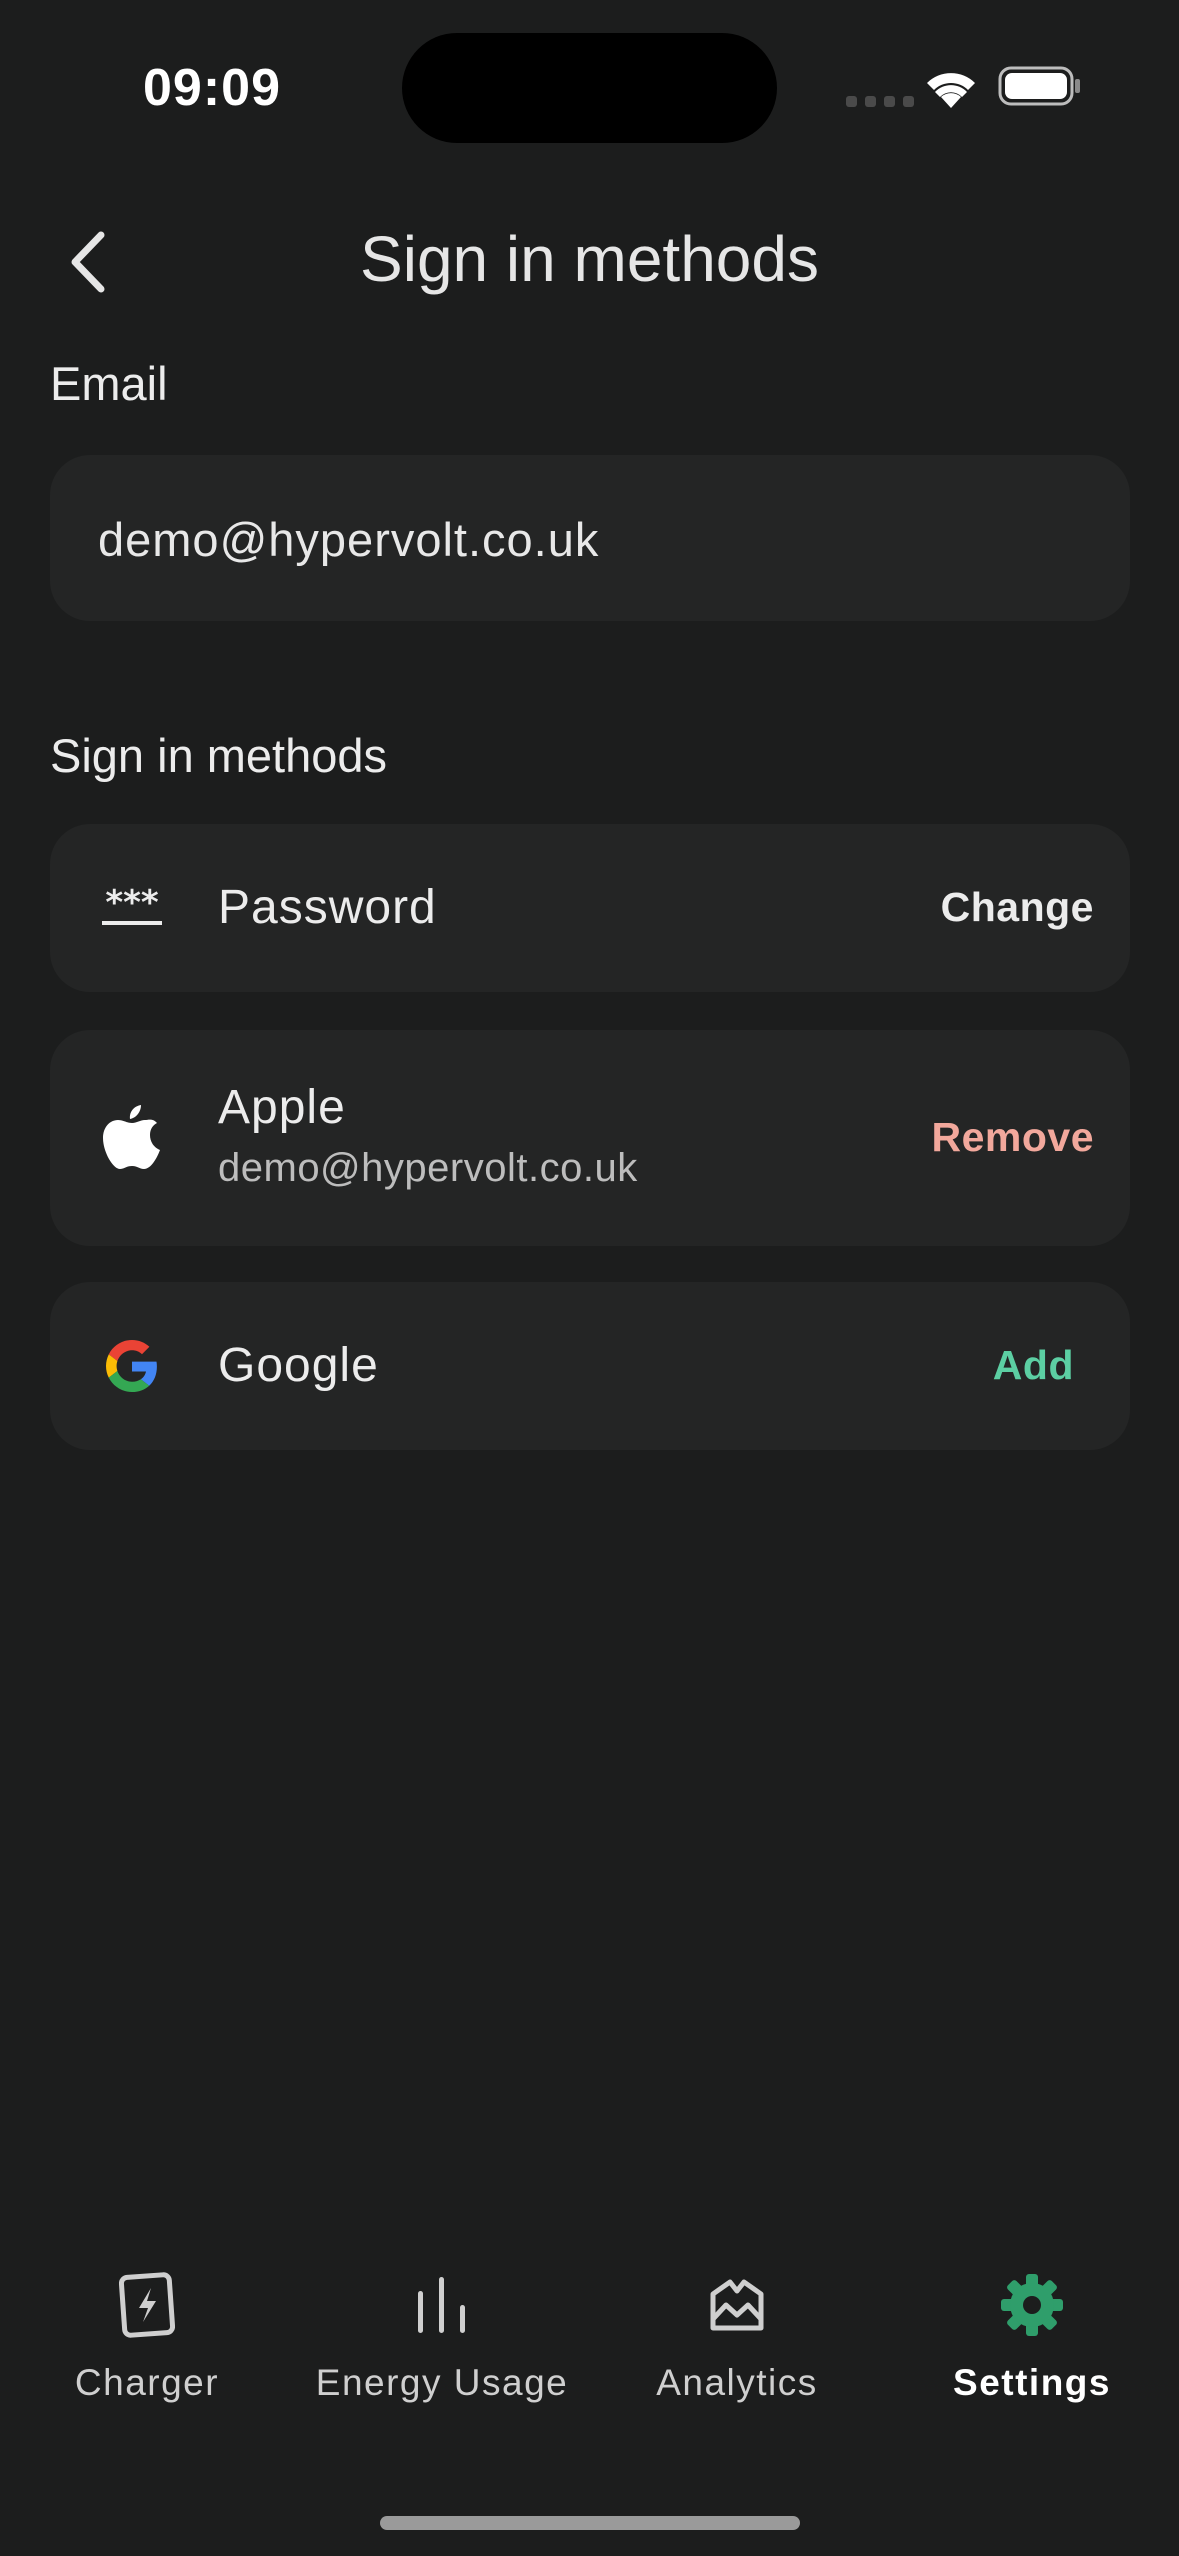 This screenshot has width=1179, height=2556. What do you see at coordinates (147, 2305) in the screenshot?
I see `charger-icon` at bounding box center [147, 2305].